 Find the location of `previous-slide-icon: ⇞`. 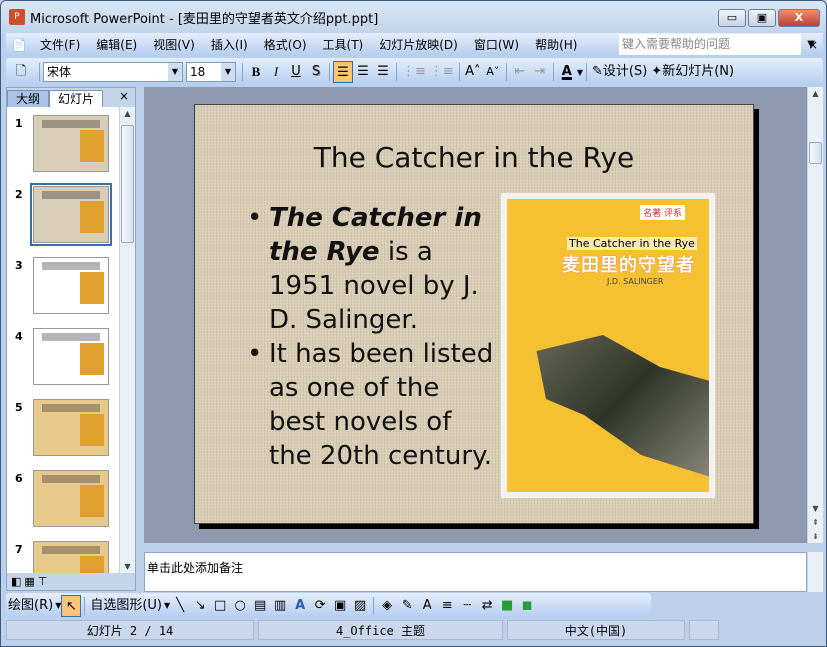

previous-slide-icon: ⇞ is located at coordinates (815, 522).